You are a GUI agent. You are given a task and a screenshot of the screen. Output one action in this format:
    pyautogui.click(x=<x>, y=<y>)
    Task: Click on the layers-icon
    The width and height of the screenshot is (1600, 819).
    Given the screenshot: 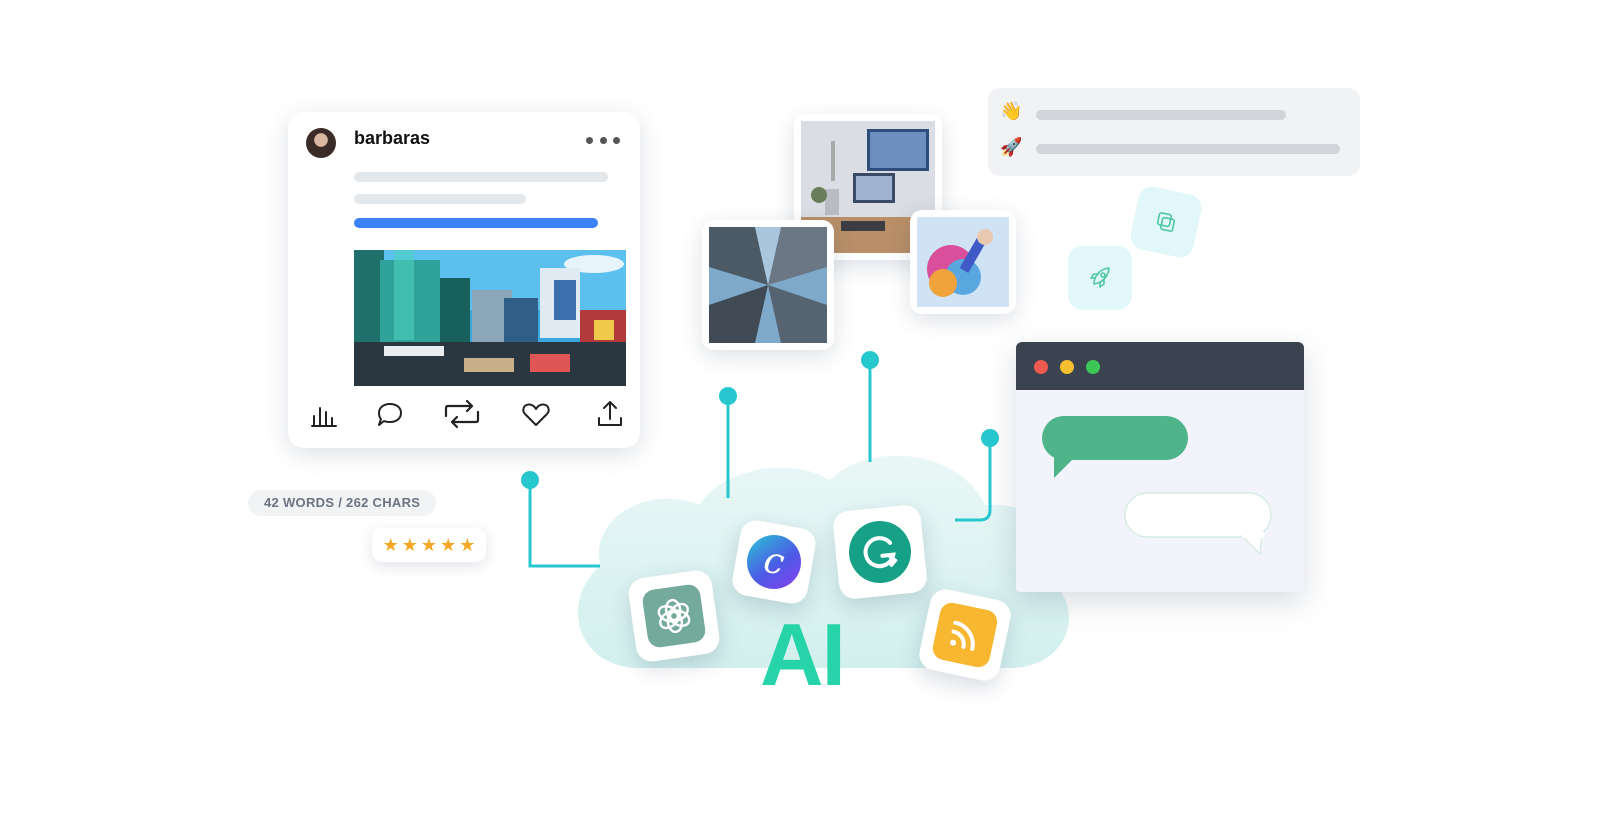 What is the action you would take?
    pyautogui.click(x=1166, y=222)
    